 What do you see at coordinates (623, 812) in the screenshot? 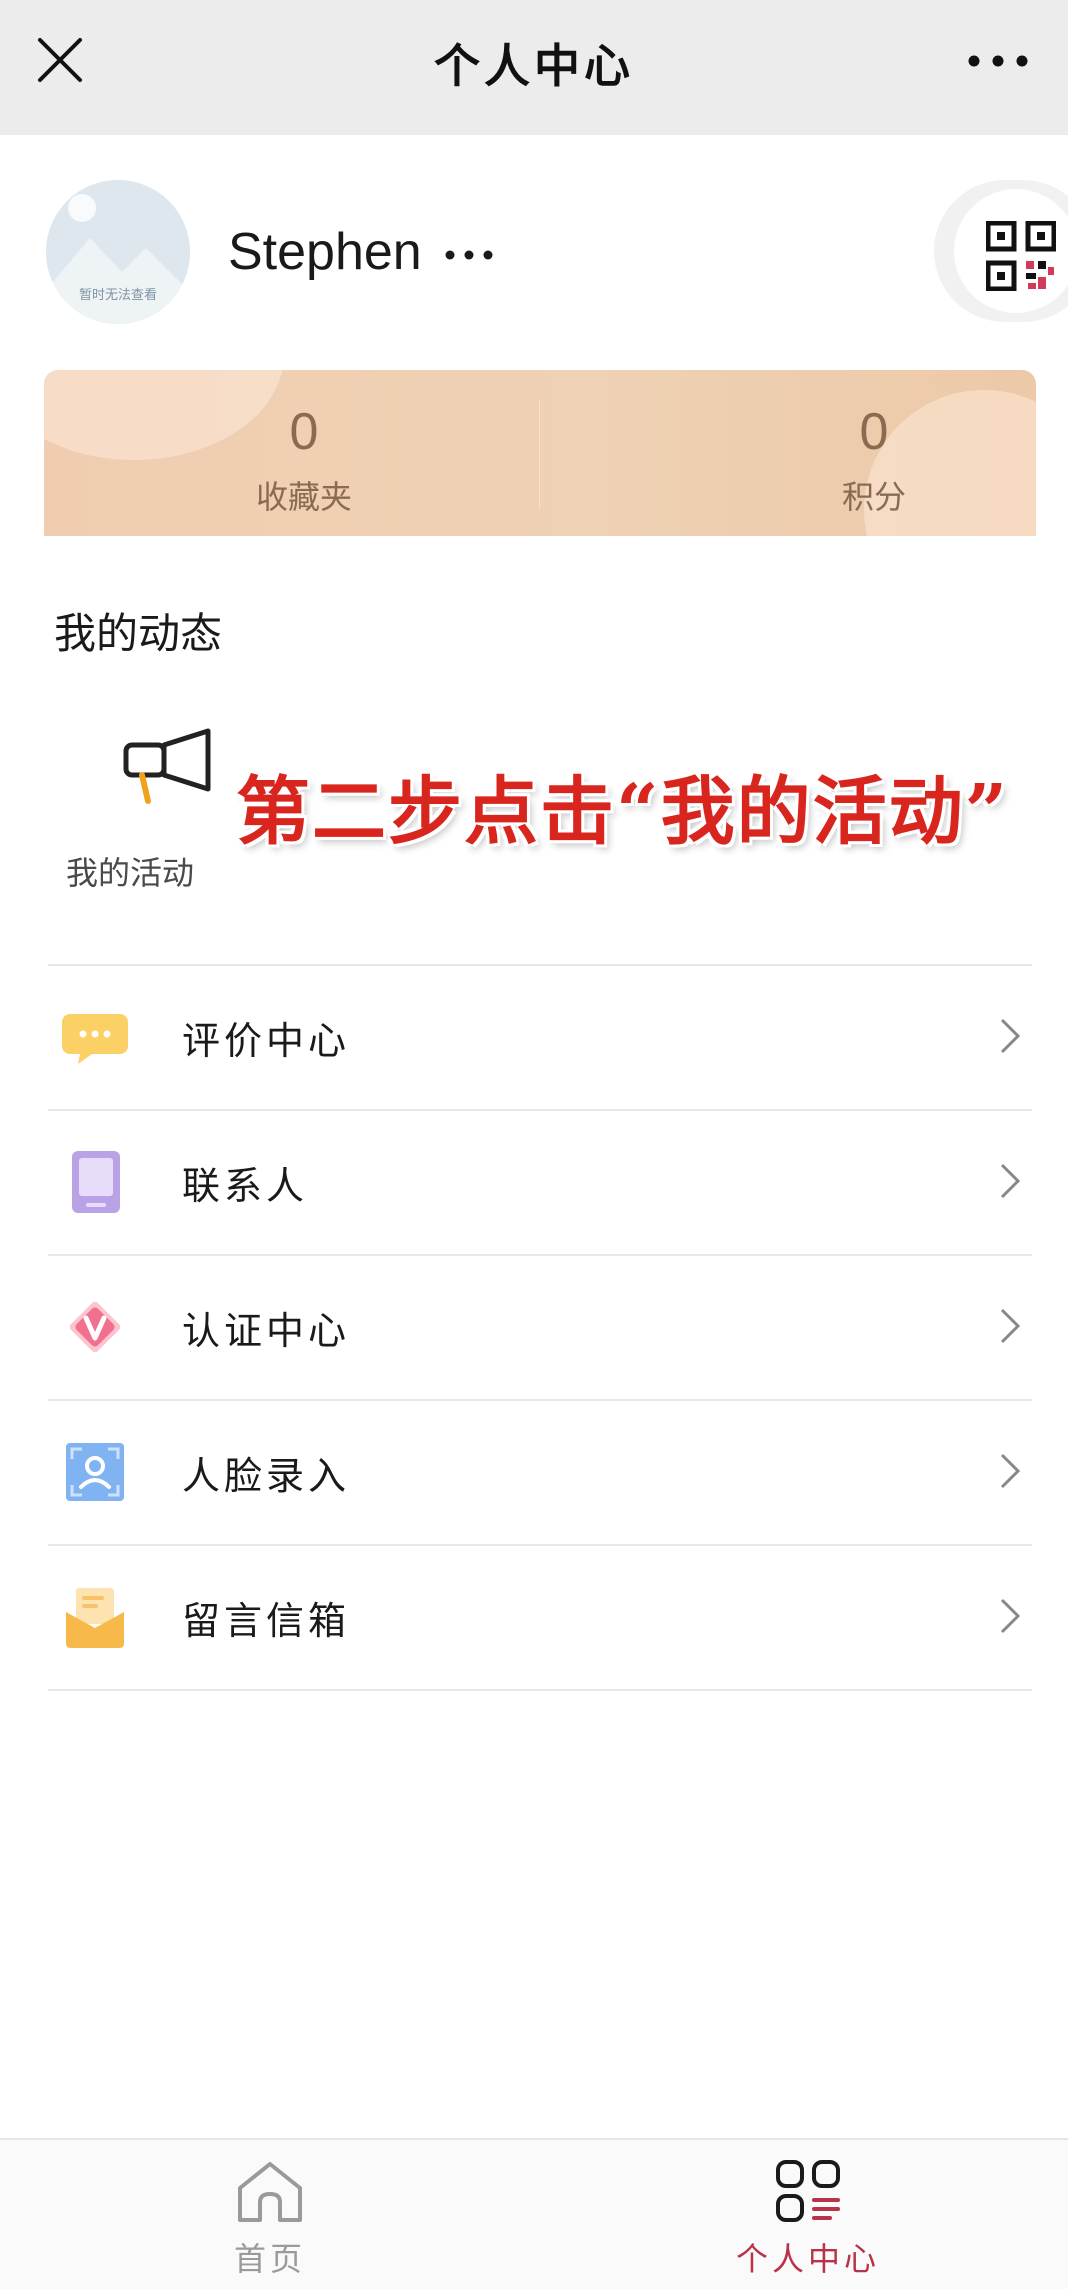
I see `tutorial-annotation: 第二步点击“我的活动”` at bounding box center [623, 812].